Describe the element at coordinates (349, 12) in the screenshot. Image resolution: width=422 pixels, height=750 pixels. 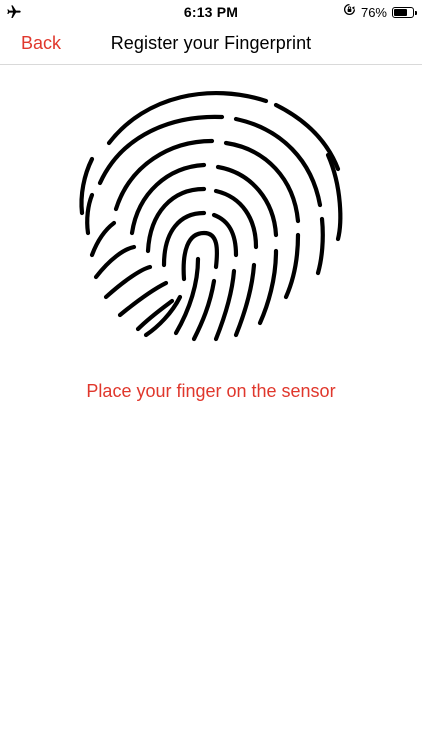
I see `orientation-lock-icon` at that location.